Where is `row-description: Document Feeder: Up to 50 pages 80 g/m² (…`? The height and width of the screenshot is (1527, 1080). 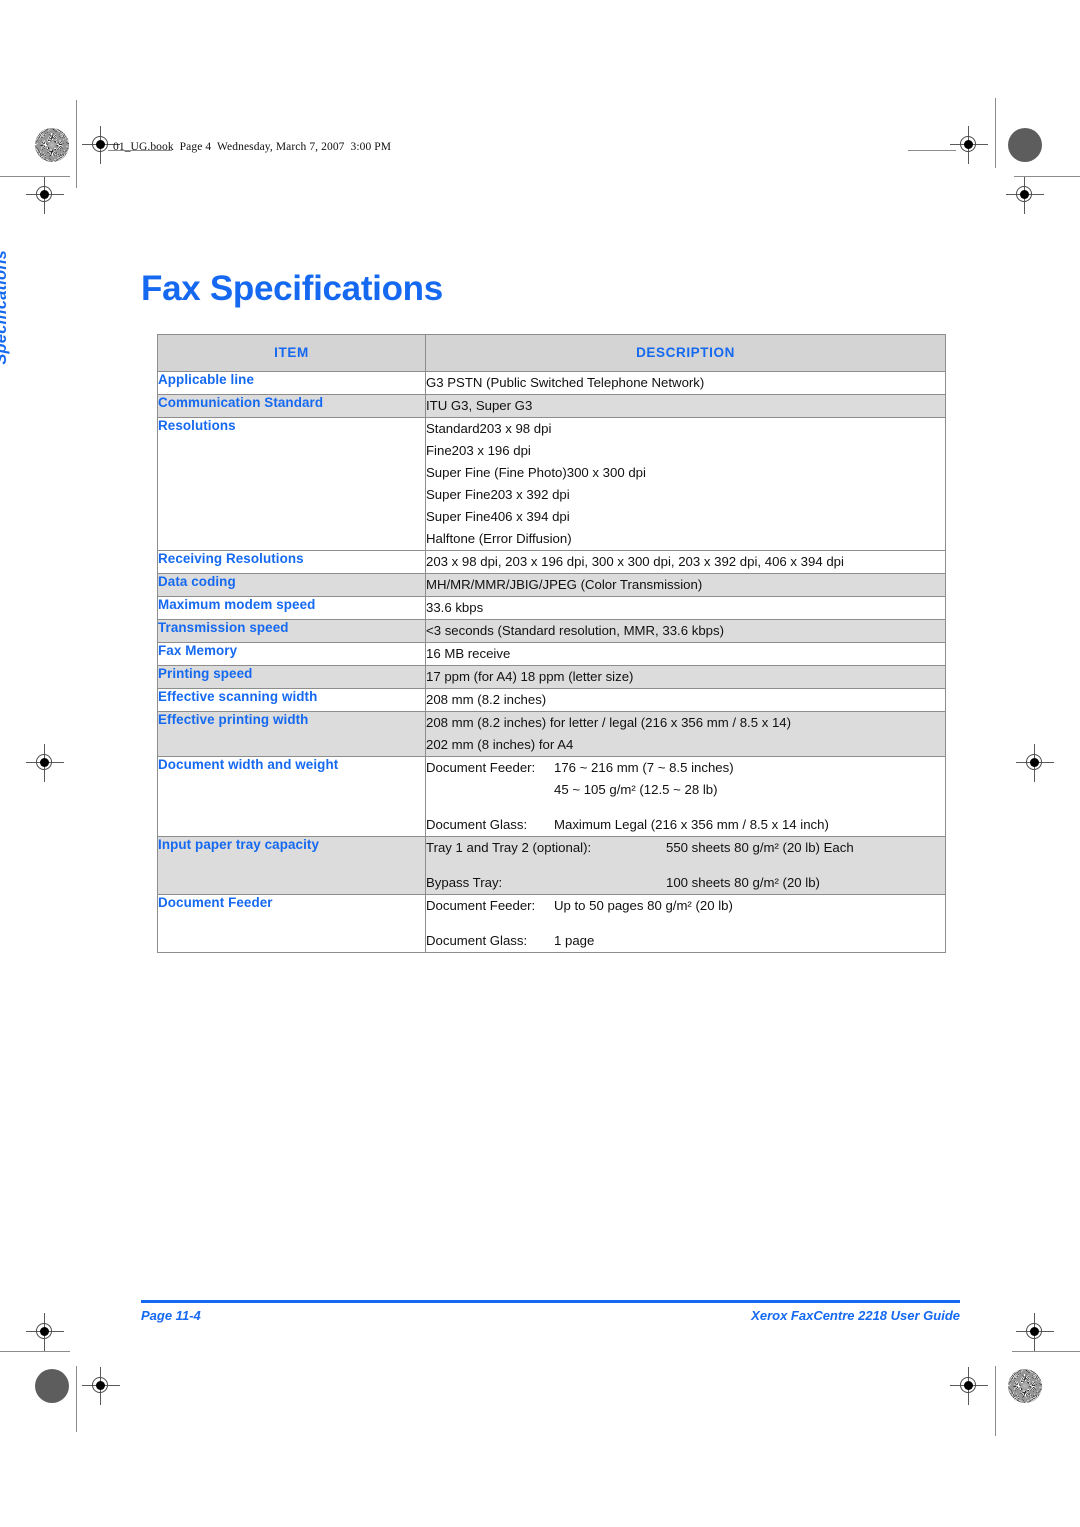
row-description: Document Feeder: Up to 50 pages 80 g/m² (… is located at coordinates (685, 923).